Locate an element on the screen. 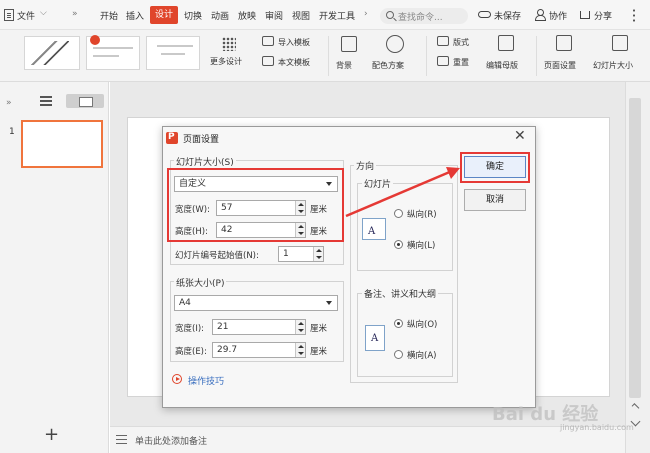  background-button: 背景 is located at coordinates (344, 65).